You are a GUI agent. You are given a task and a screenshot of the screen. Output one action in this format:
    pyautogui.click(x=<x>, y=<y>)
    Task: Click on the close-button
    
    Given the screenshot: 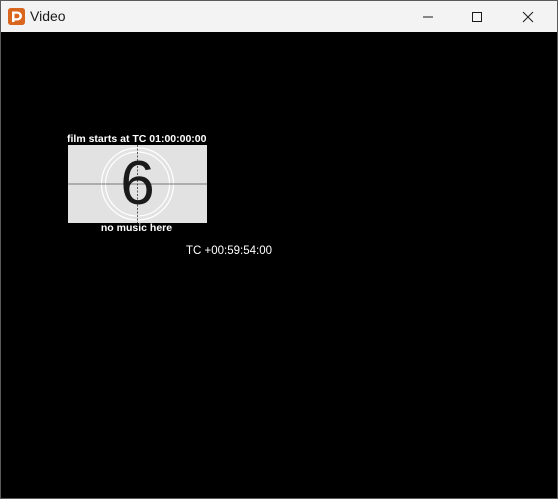 What is the action you would take?
    pyautogui.click(x=528, y=16)
    